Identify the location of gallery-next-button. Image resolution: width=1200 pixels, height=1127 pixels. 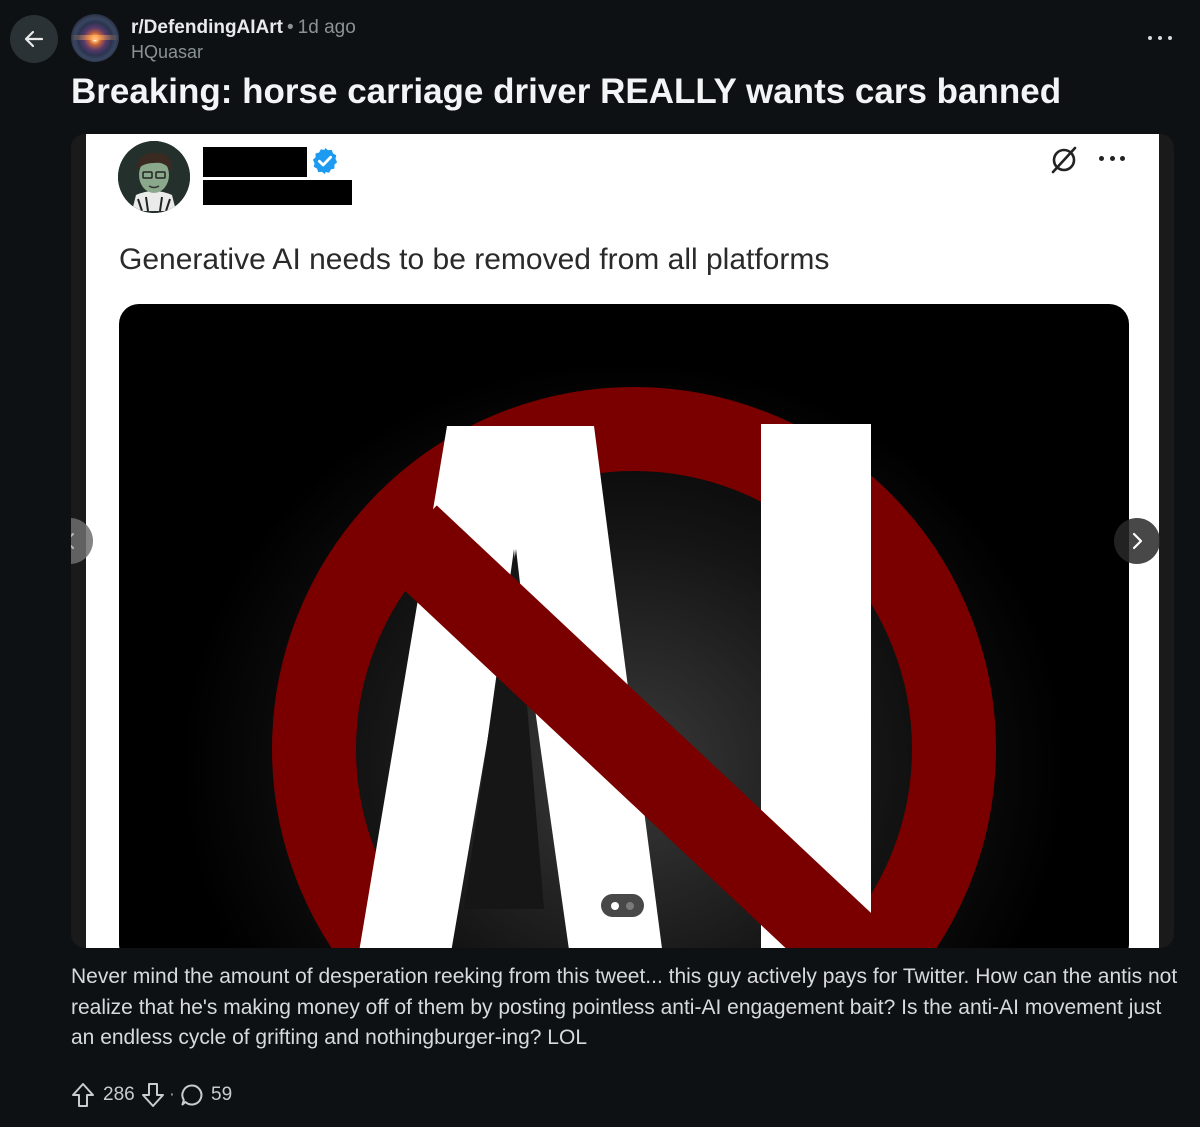
(1137, 541).